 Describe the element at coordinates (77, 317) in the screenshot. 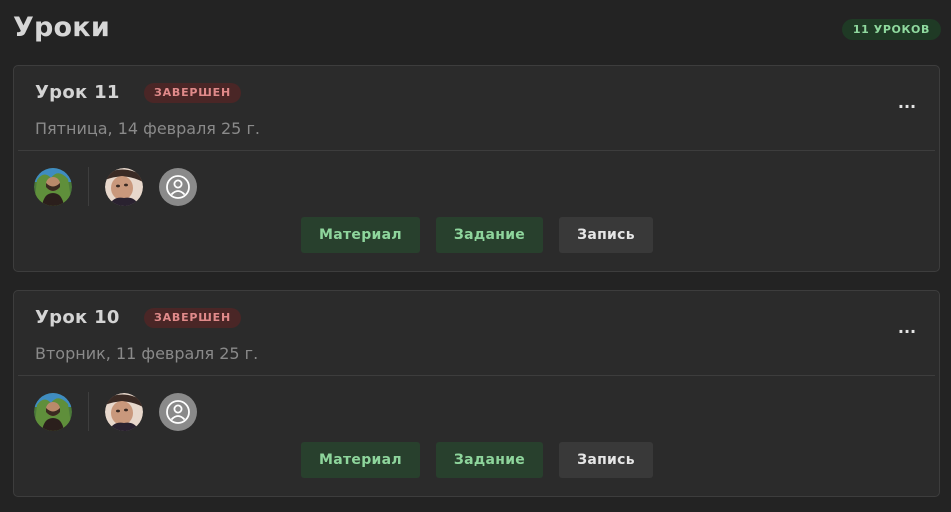

I see `lesson-title: Урок 10` at that location.